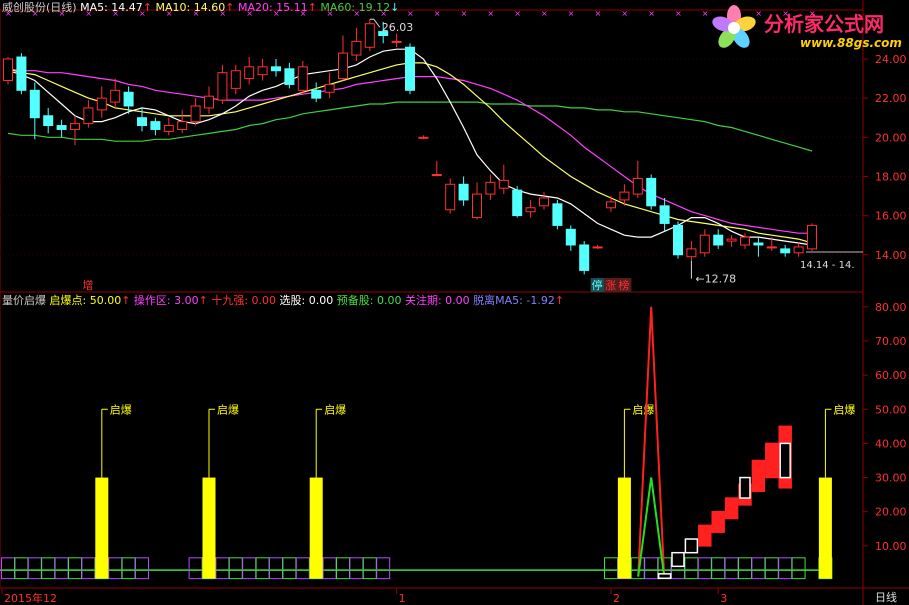 This screenshot has height=605, width=909. I want to click on logo-name: 分析家公式网, so click(824, 24).